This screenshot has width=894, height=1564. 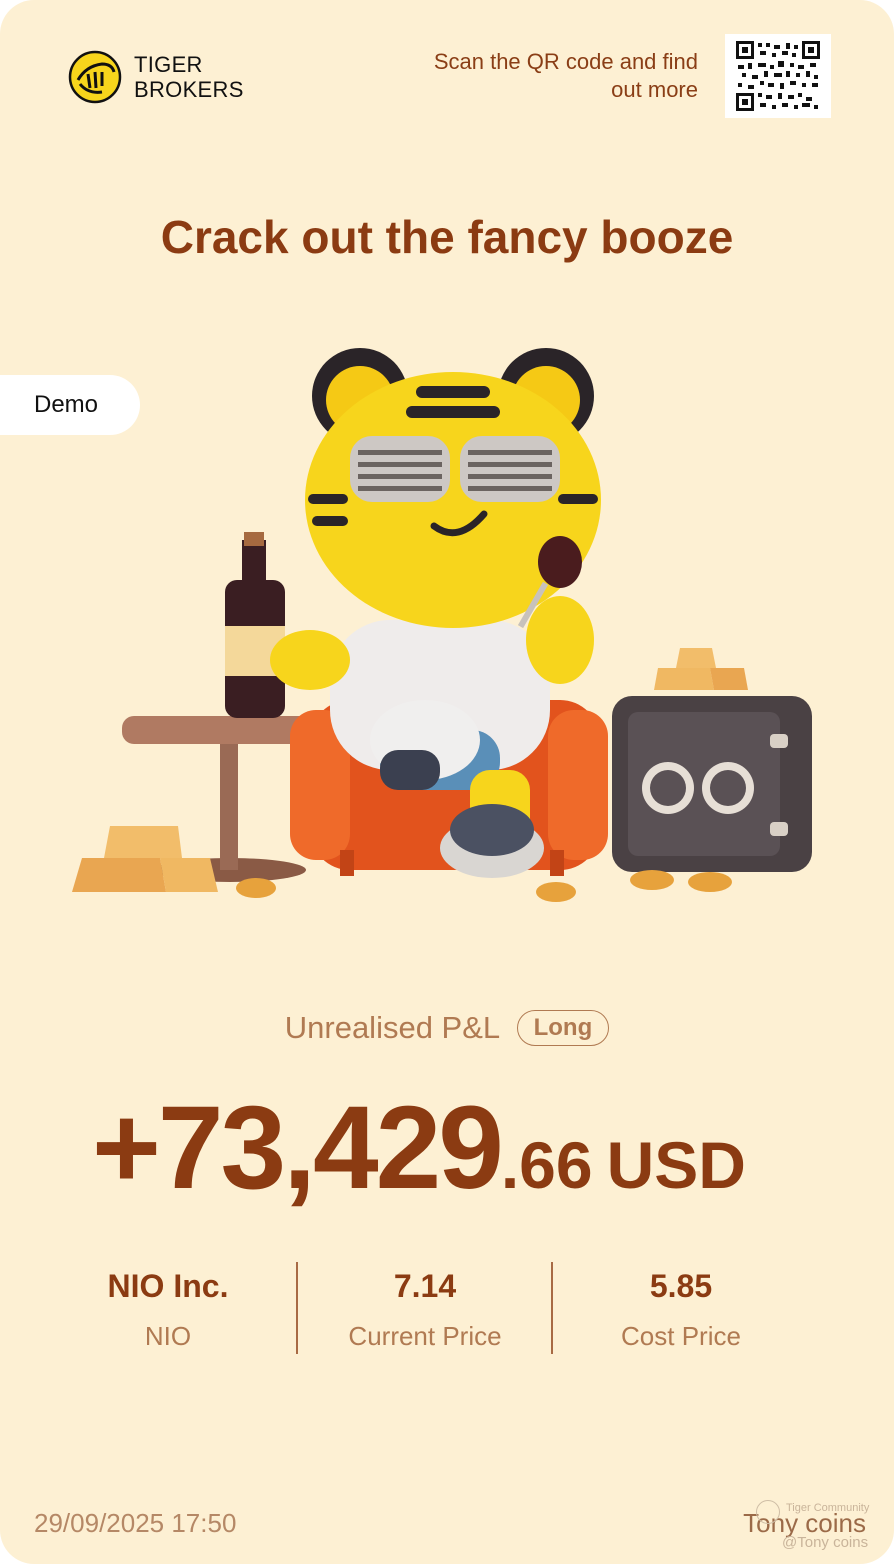 I want to click on current-price-value: 7.14, so click(x=425, y=1286).